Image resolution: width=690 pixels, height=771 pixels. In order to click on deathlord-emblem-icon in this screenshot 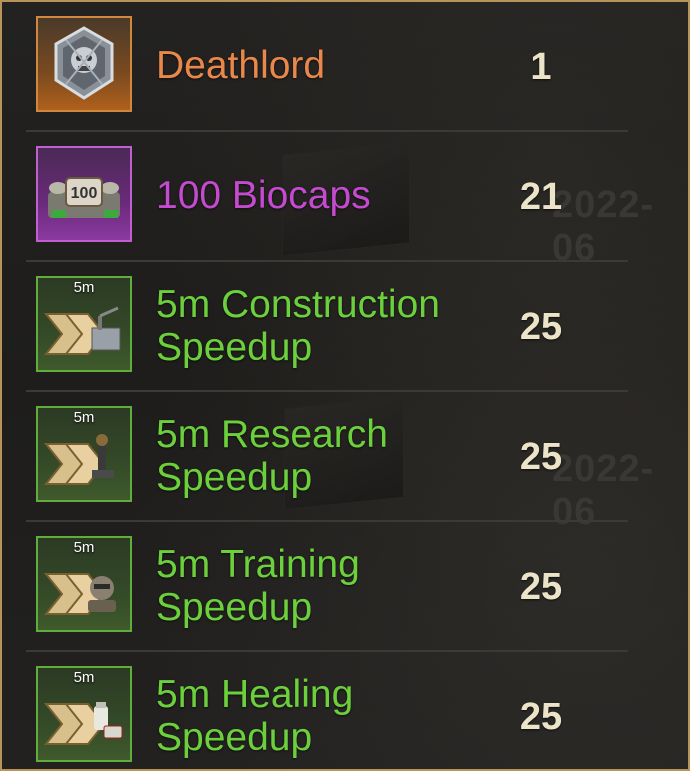, I will do `click(84, 64)`.